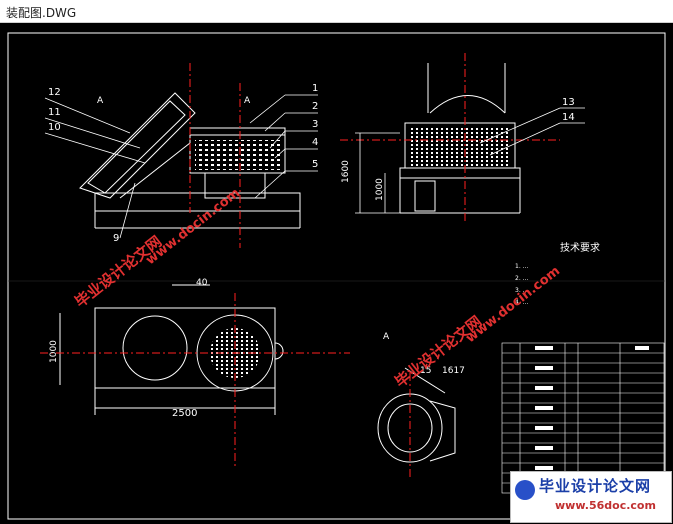 This screenshot has height=524, width=673. What do you see at coordinates (100, 101) in the screenshot?
I see `view-label-a: A` at bounding box center [100, 101].